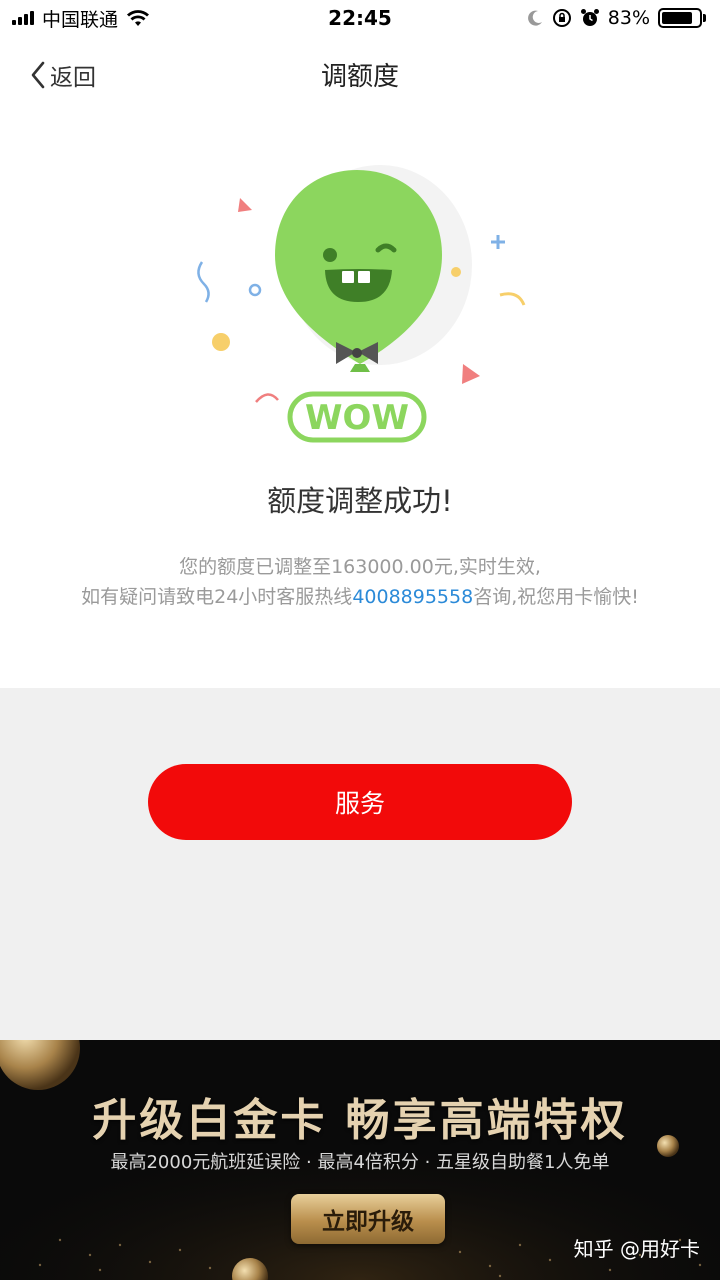 This screenshot has height=1280, width=720. I want to click on banner-title: 升级白金卡 畅享高端特权, so click(360, 1120).